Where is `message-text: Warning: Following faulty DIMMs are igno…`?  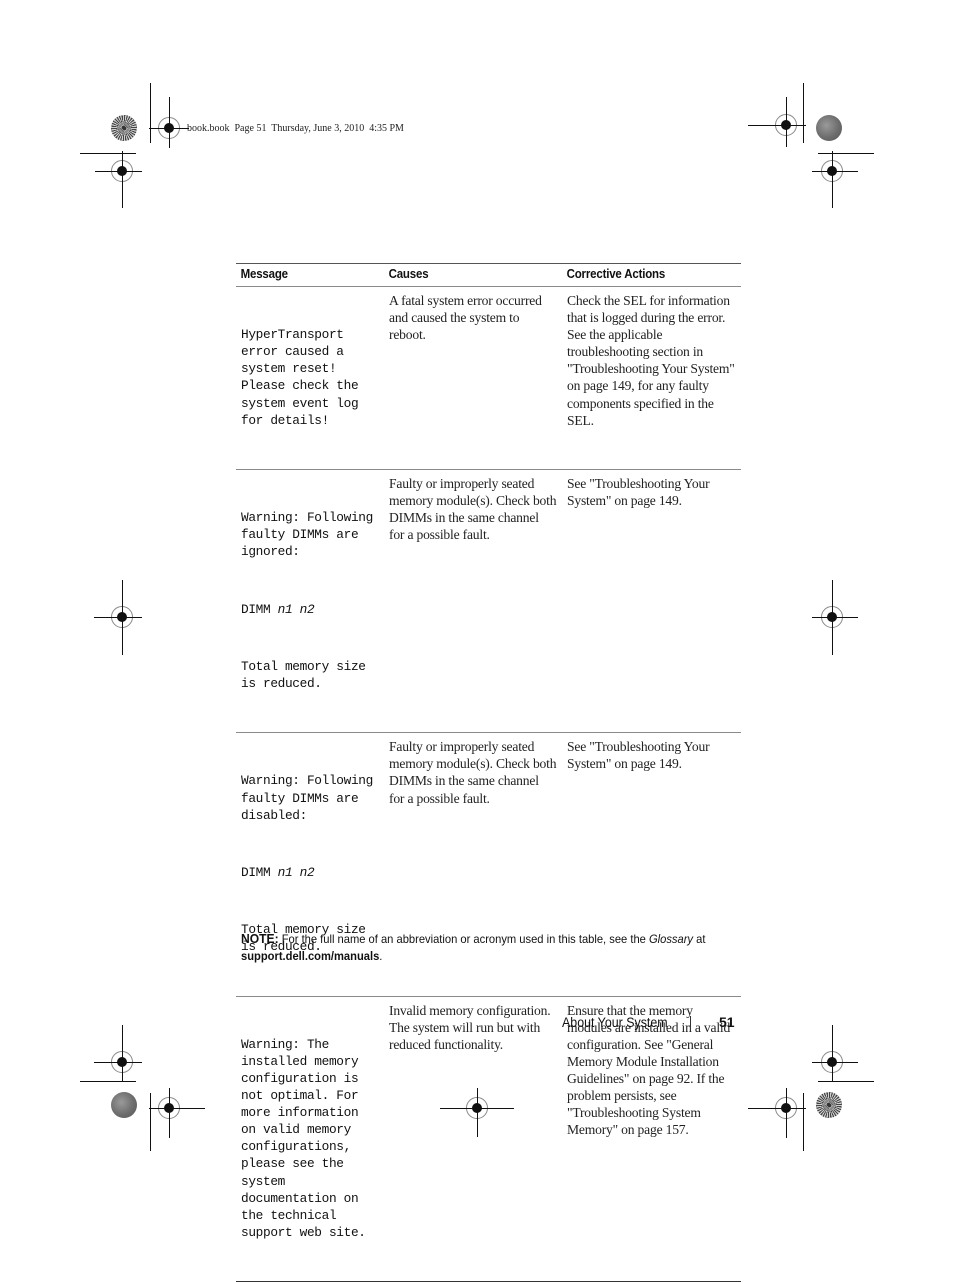 message-text: Warning: Following faulty DIMMs are igno… is located at coordinates (311, 535).